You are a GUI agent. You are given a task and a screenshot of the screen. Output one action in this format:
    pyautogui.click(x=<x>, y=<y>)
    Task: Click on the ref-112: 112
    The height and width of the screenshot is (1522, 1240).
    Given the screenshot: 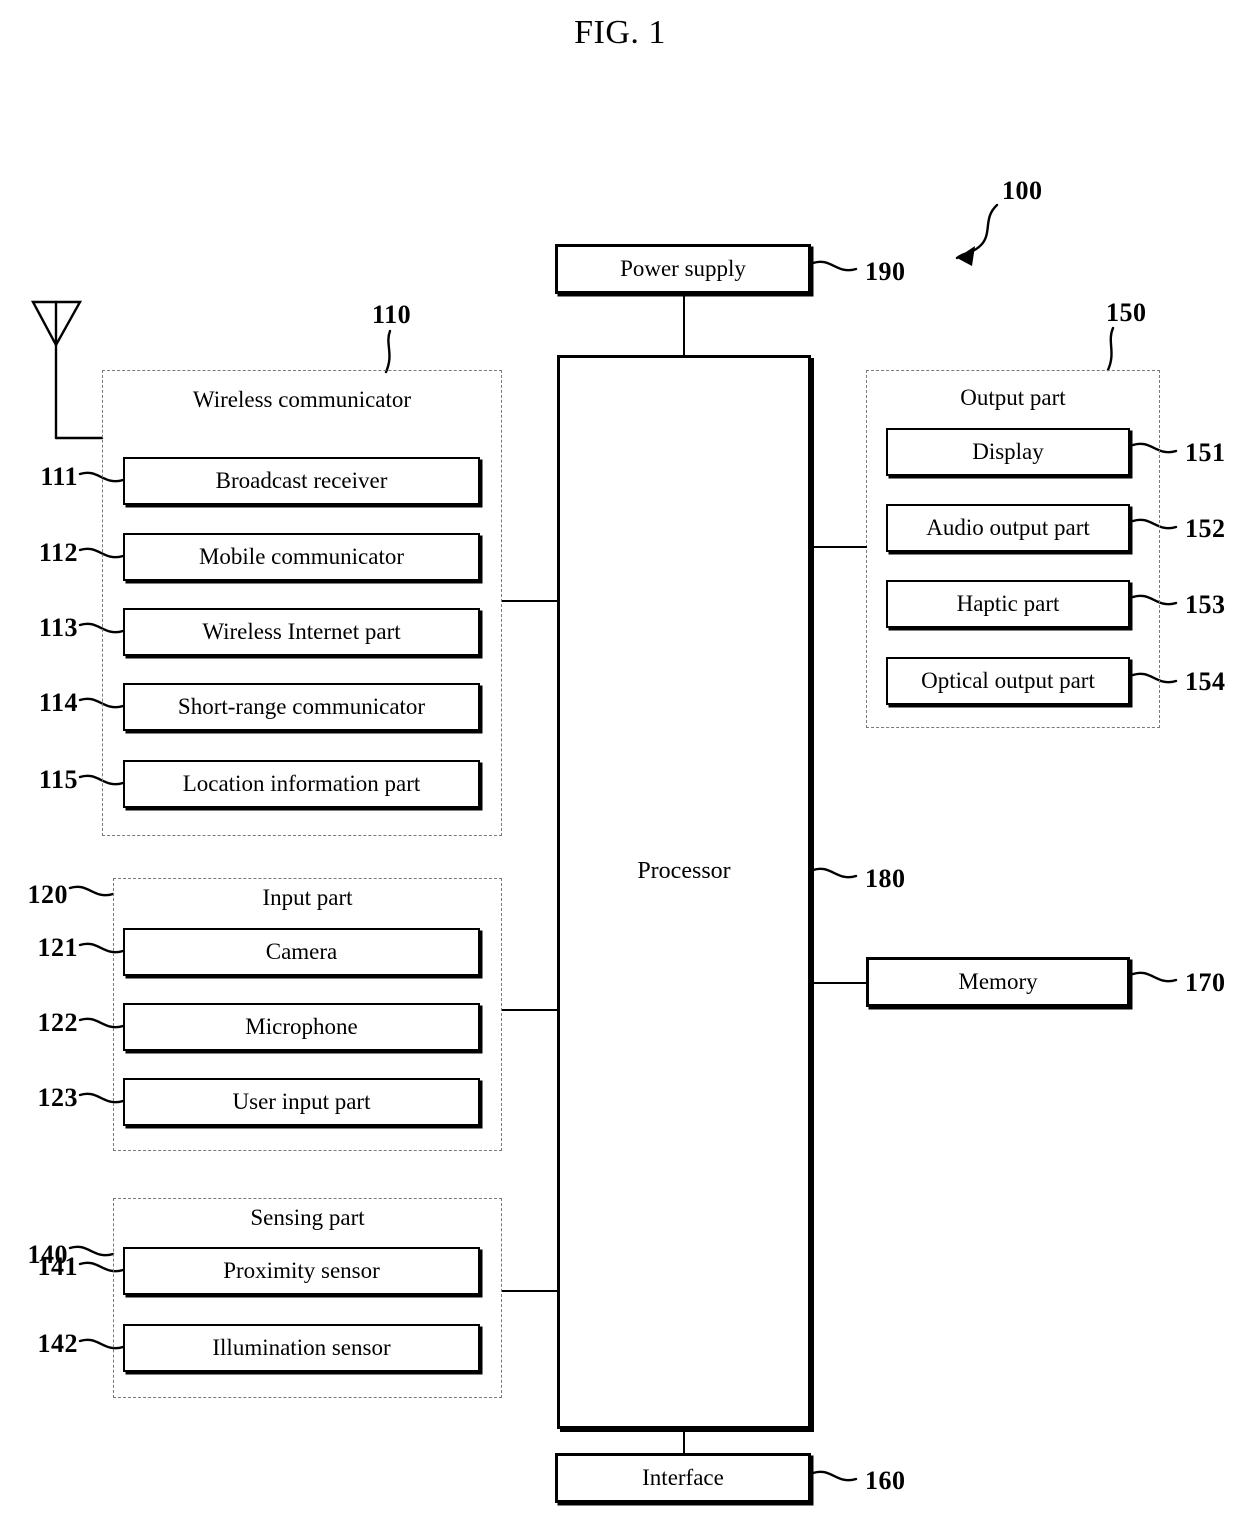 What is the action you would take?
    pyautogui.click(x=58, y=552)
    